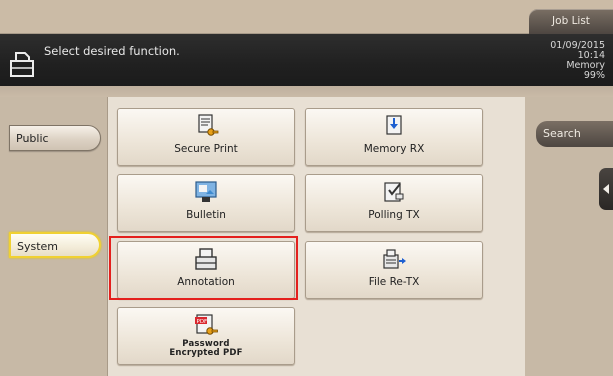 This screenshot has height=376, width=613. What do you see at coordinates (394, 125) in the screenshot?
I see `memory-rx-icon` at bounding box center [394, 125].